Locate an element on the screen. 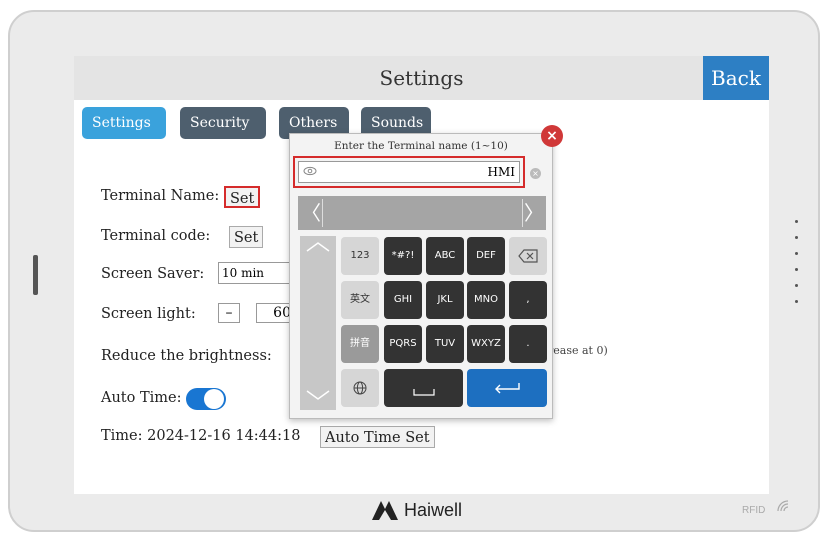 The width and height of the screenshot is (822, 535). globe-key is located at coordinates (360, 388).